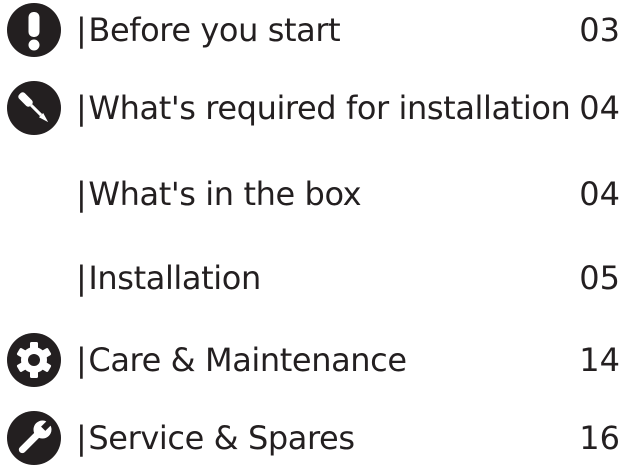  I want to click on toc-entry-label: |Care & Maintenance, so click(241, 360).